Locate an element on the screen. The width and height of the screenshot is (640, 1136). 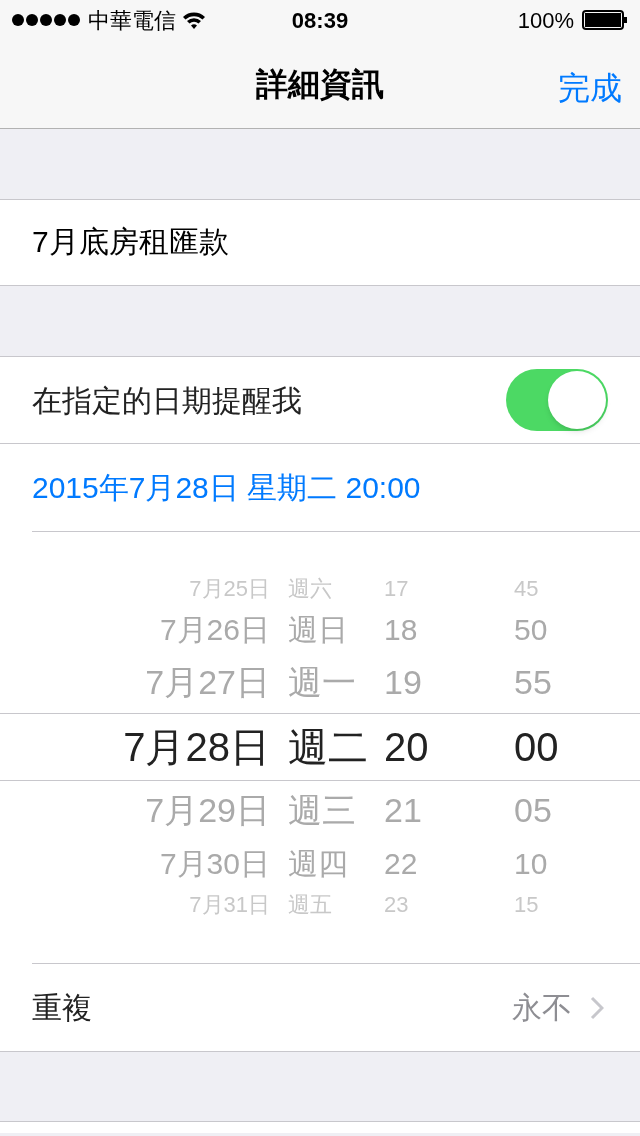
picker-minute: 50 is located at coordinates (544, 629).